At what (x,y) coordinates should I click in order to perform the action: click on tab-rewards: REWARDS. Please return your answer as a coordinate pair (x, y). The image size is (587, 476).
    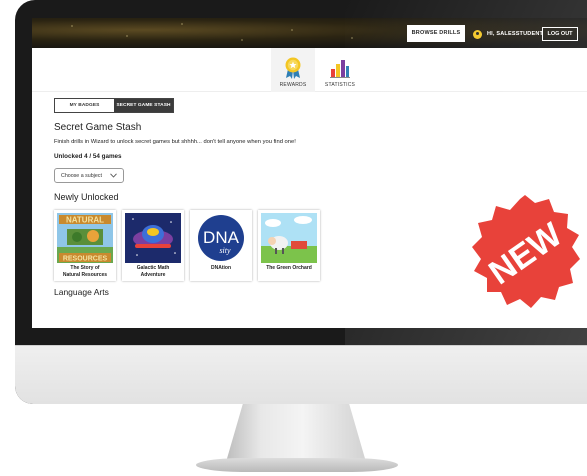
    Looking at the image, I should click on (293, 70).